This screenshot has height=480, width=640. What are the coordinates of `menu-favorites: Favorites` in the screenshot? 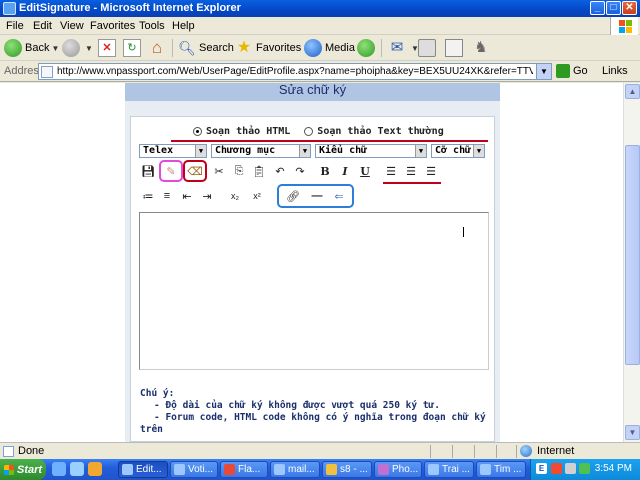 It's located at (112, 26).